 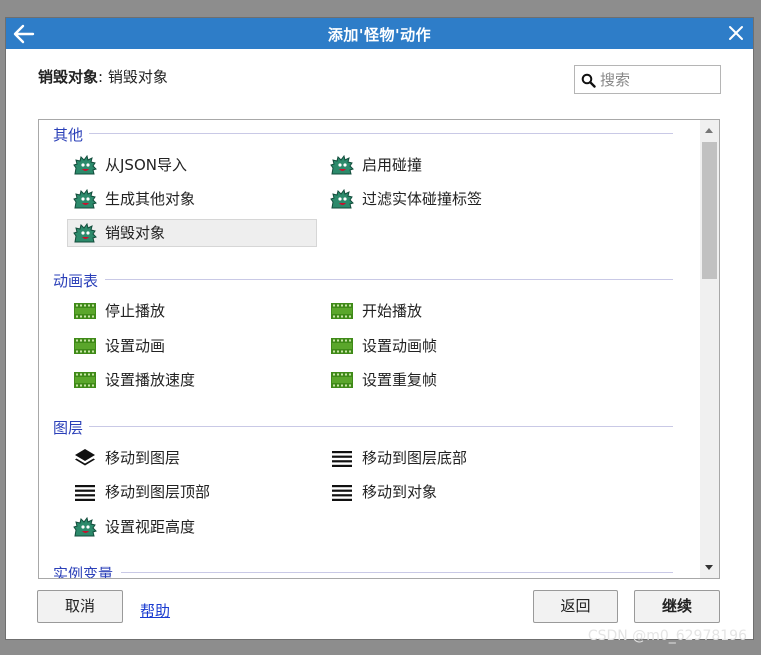 I want to click on action-item-move-to-layer-top: 移动到图层顶部, so click(x=192, y=492).